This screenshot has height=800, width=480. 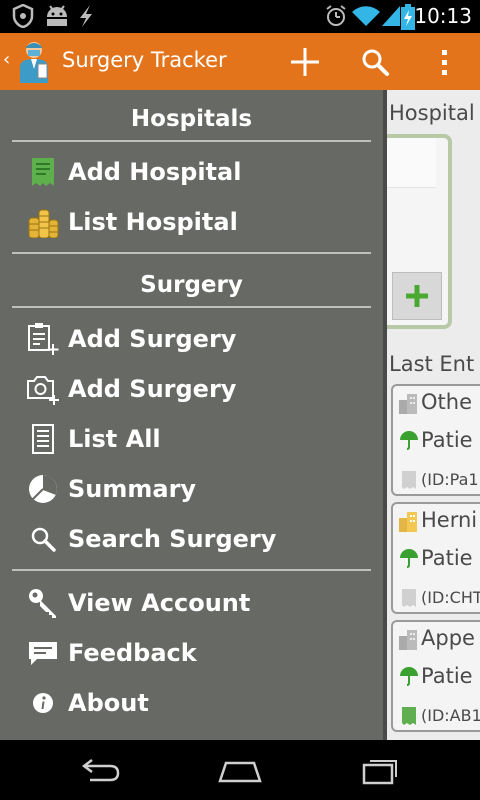 I want to click on bolt-icon, so click(x=86, y=16).